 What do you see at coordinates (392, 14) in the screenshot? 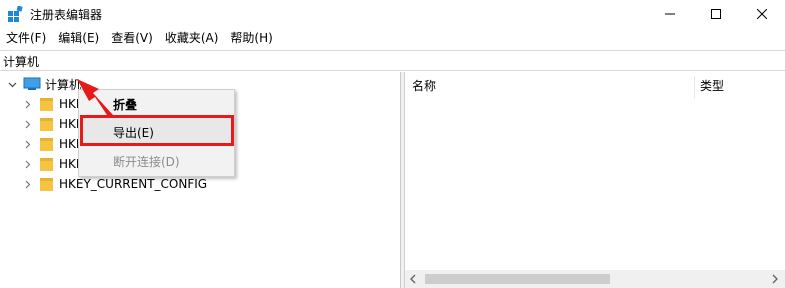
I see `title-bar: 注册表编辑器` at bounding box center [392, 14].